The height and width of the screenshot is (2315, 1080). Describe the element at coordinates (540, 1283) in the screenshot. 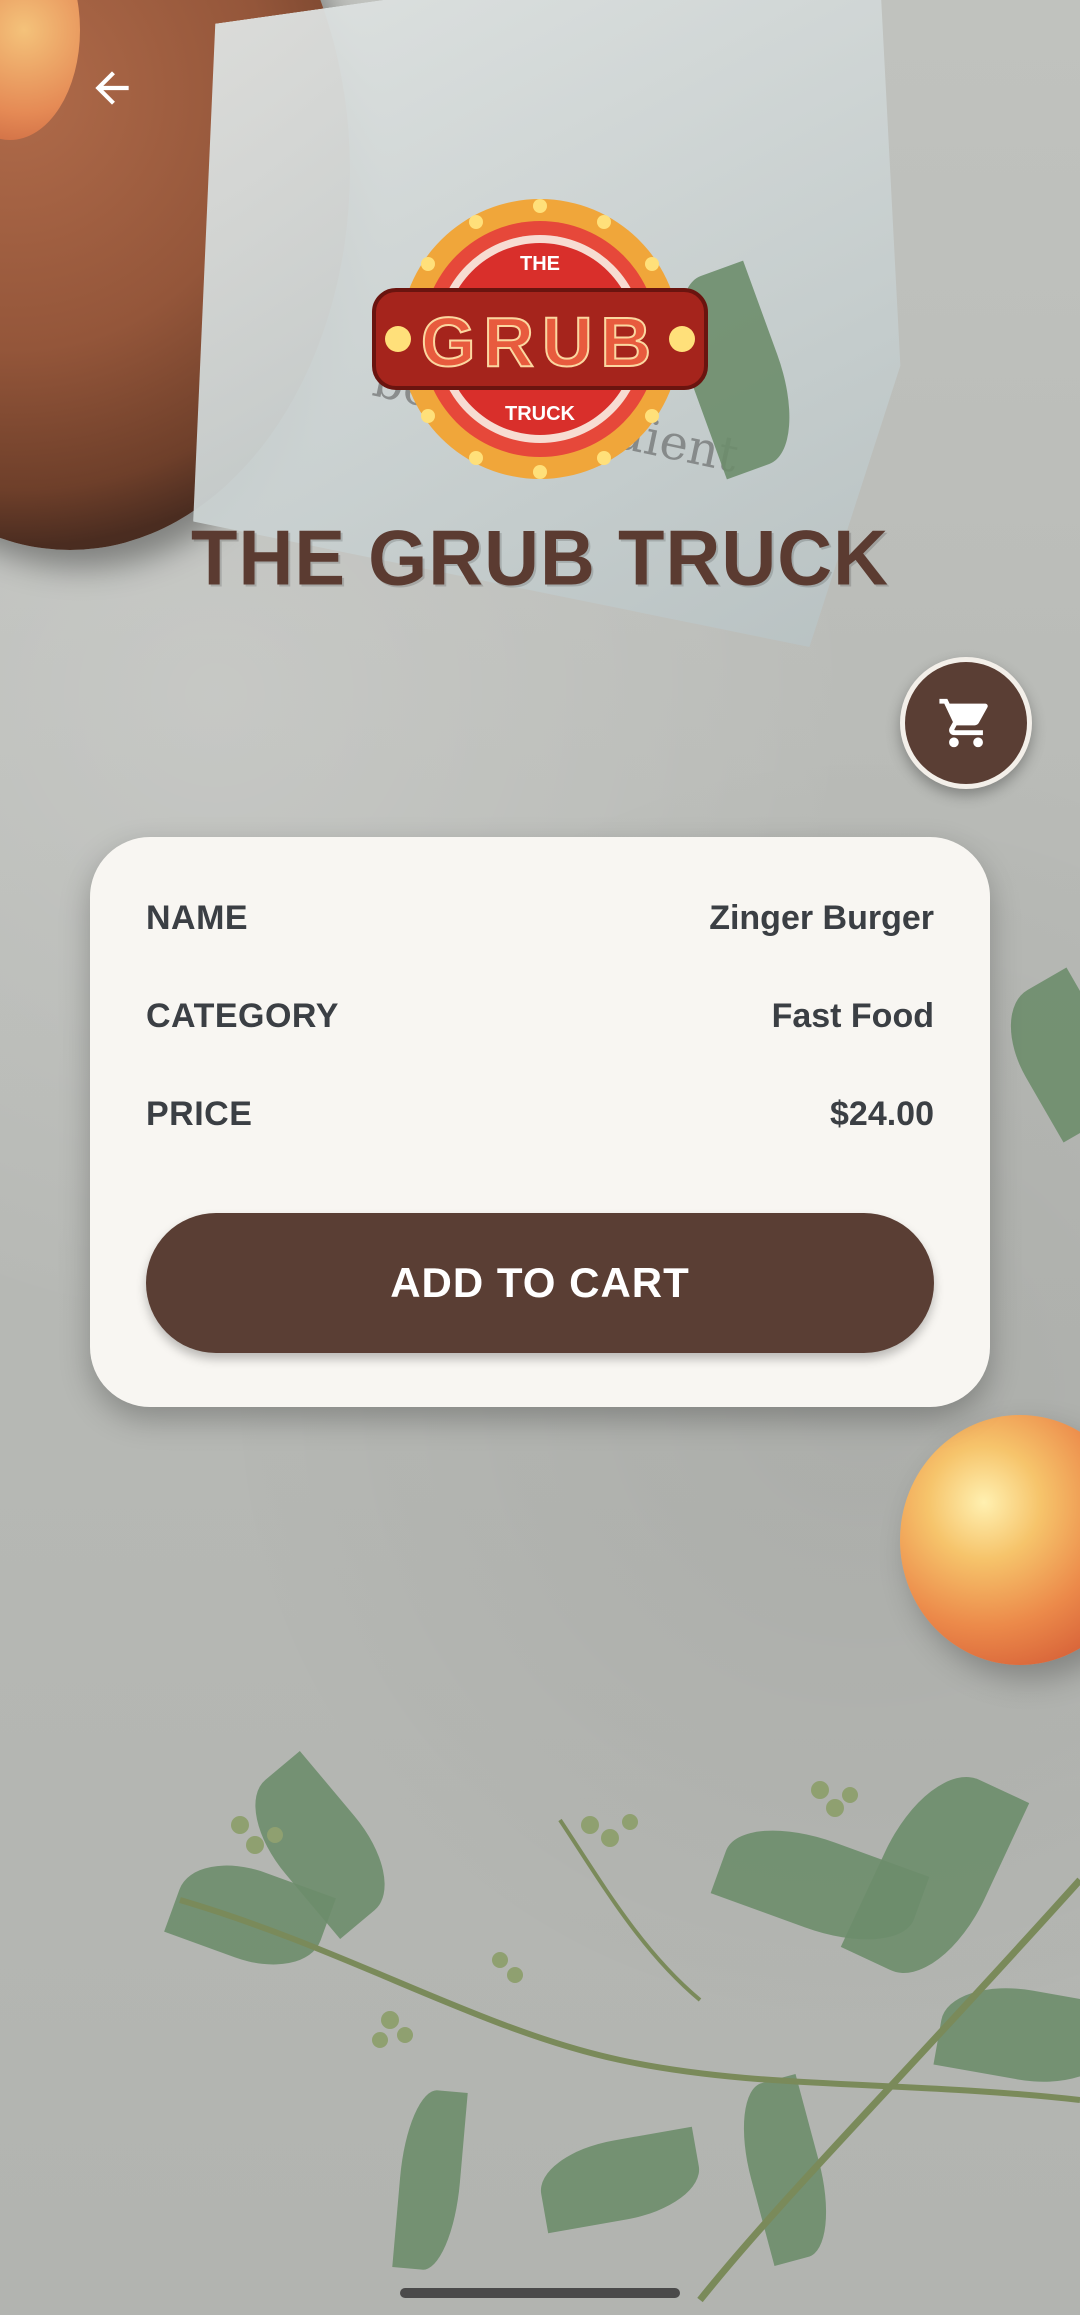

I see `add-to-cart-button: ADD TO CART` at that location.